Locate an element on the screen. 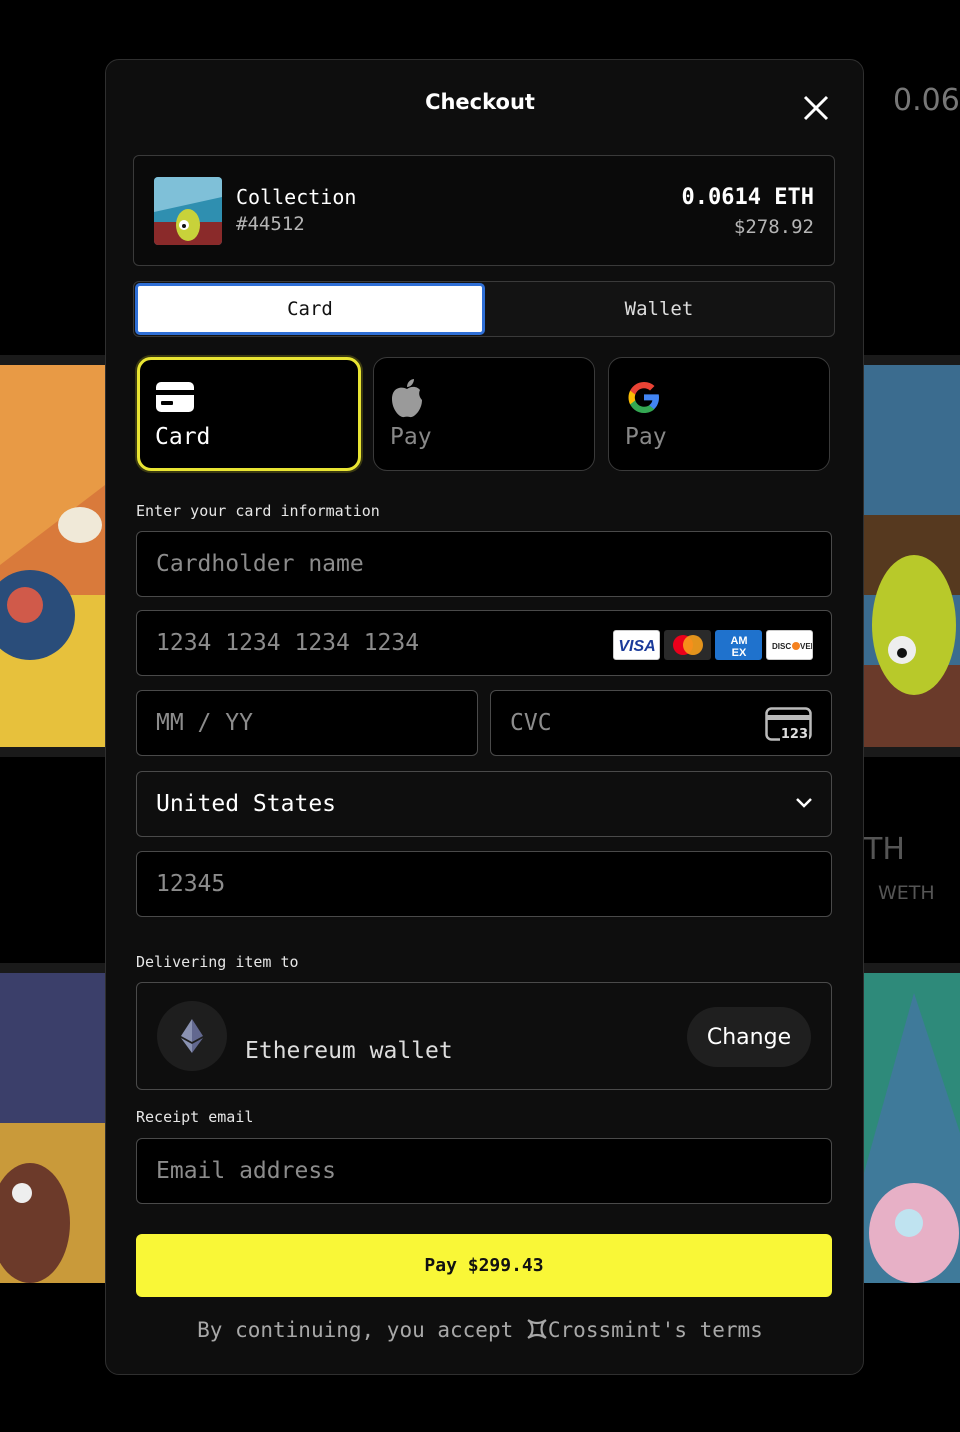 The height and width of the screenshot is (1432, 960). google-icon is located at coordinates (643, 397).